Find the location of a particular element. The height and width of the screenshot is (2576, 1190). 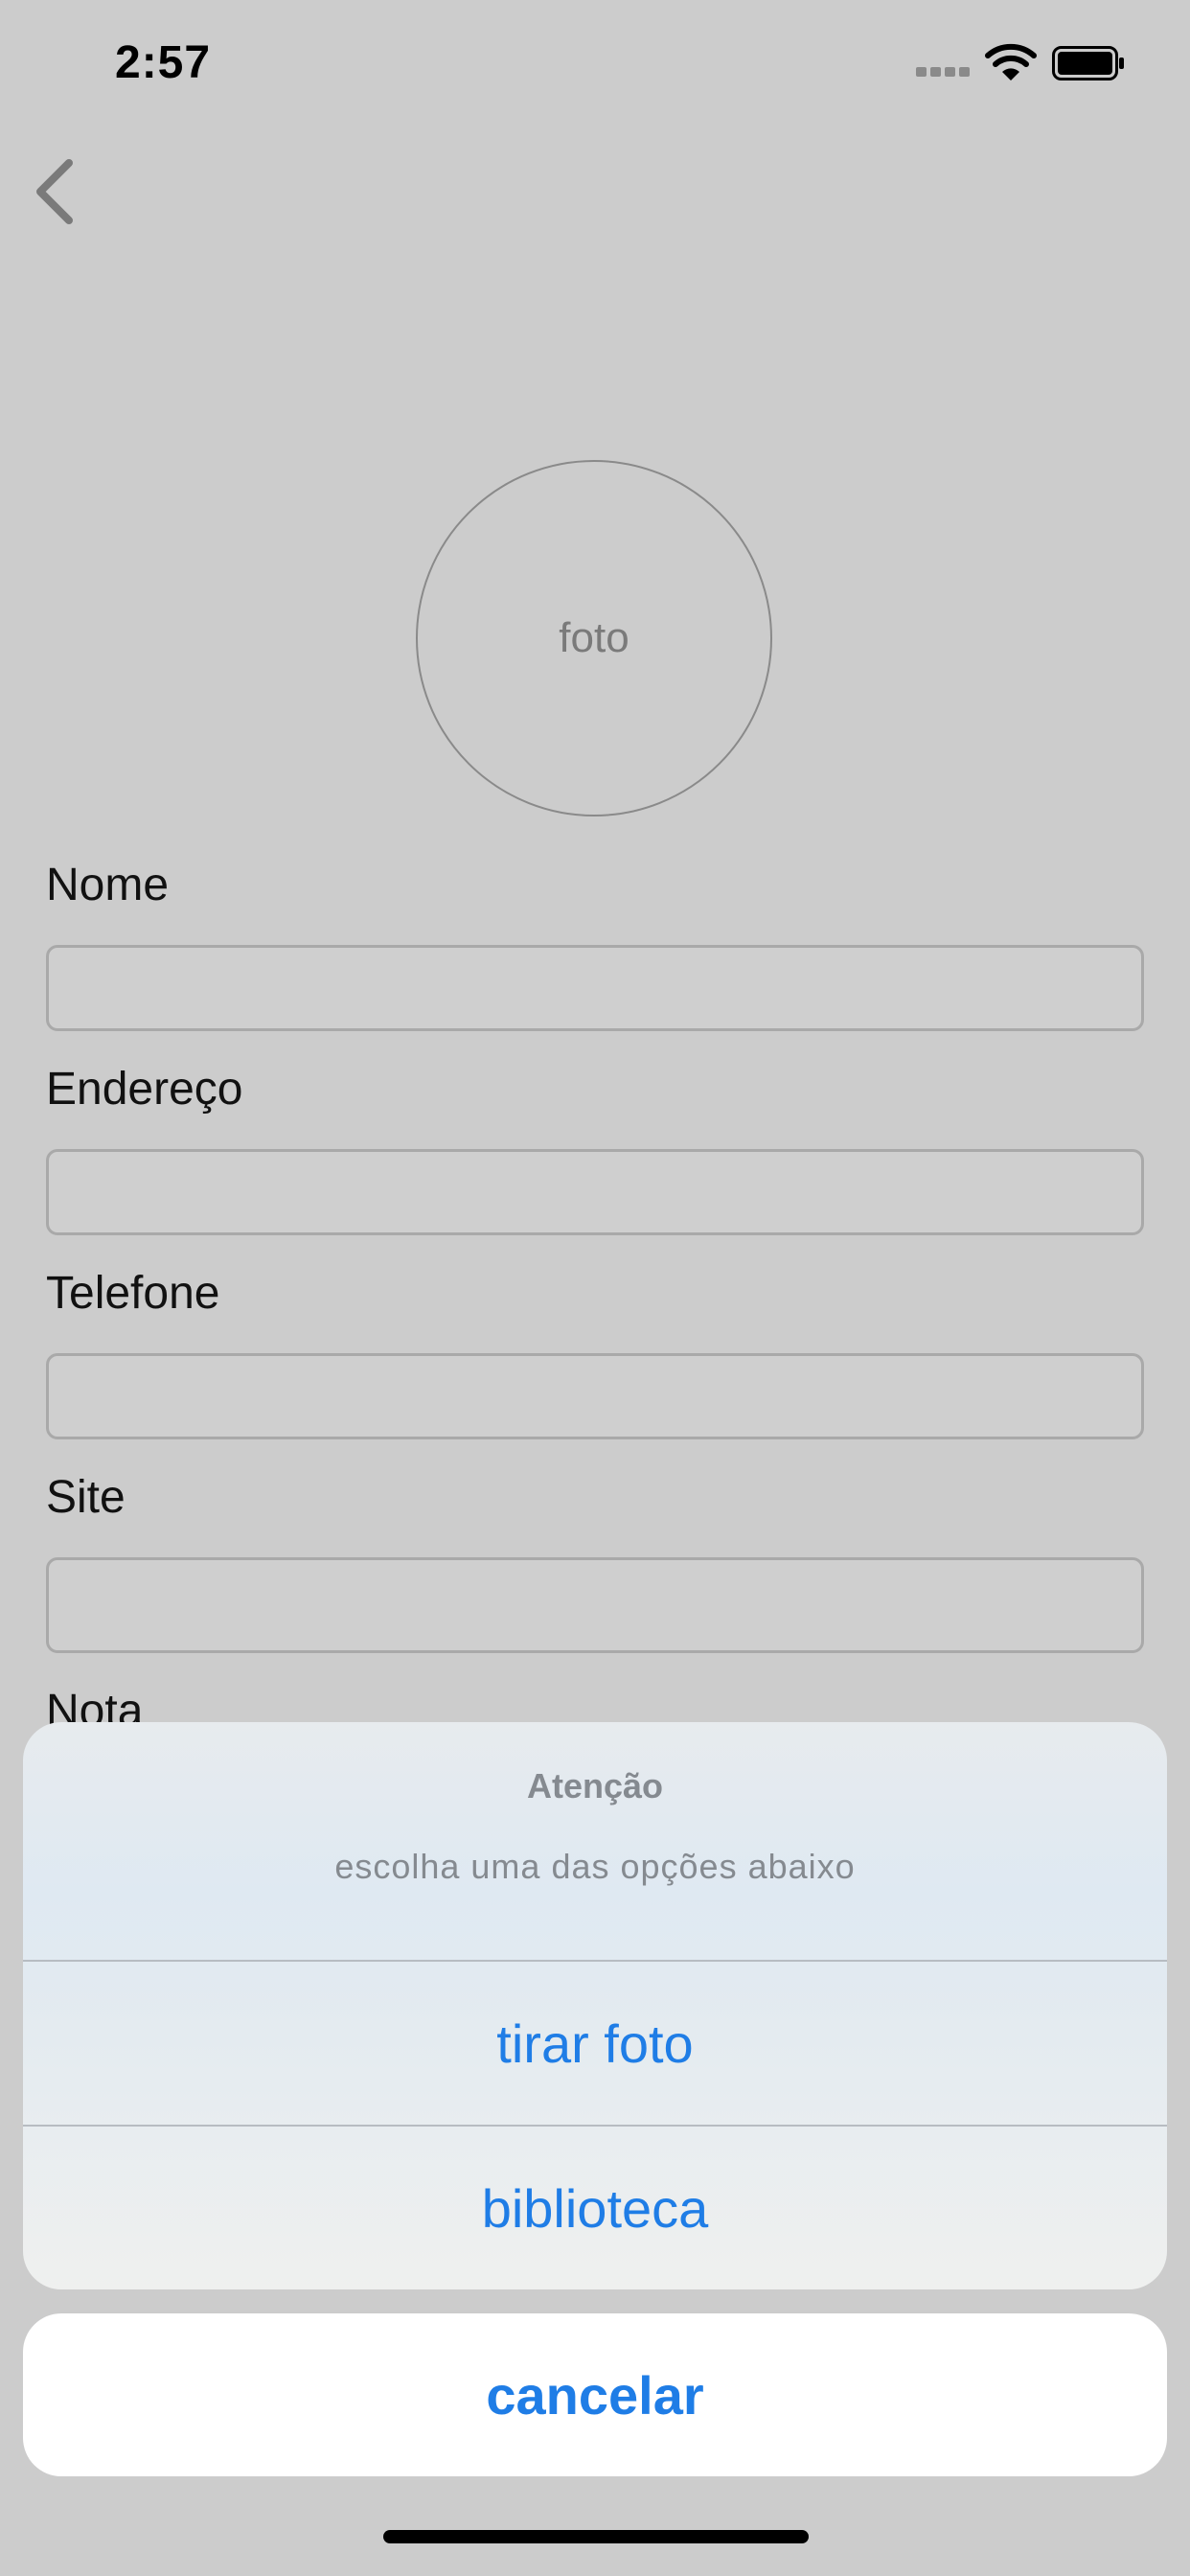

phone-label: Telefone is located at coordinates (133, 1293).